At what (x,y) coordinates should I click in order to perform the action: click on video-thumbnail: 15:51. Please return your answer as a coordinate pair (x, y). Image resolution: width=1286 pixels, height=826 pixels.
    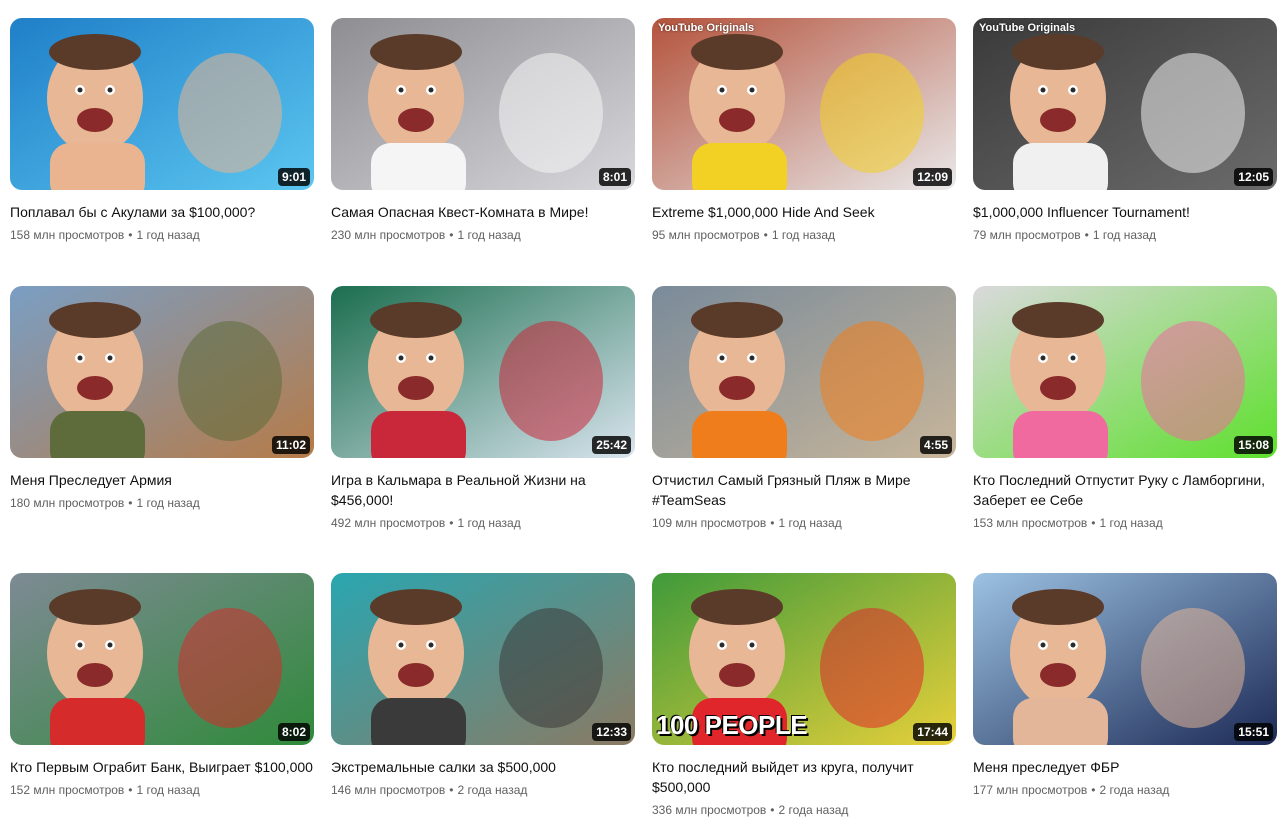
    Looking at the image, I should click on (1125, 659).